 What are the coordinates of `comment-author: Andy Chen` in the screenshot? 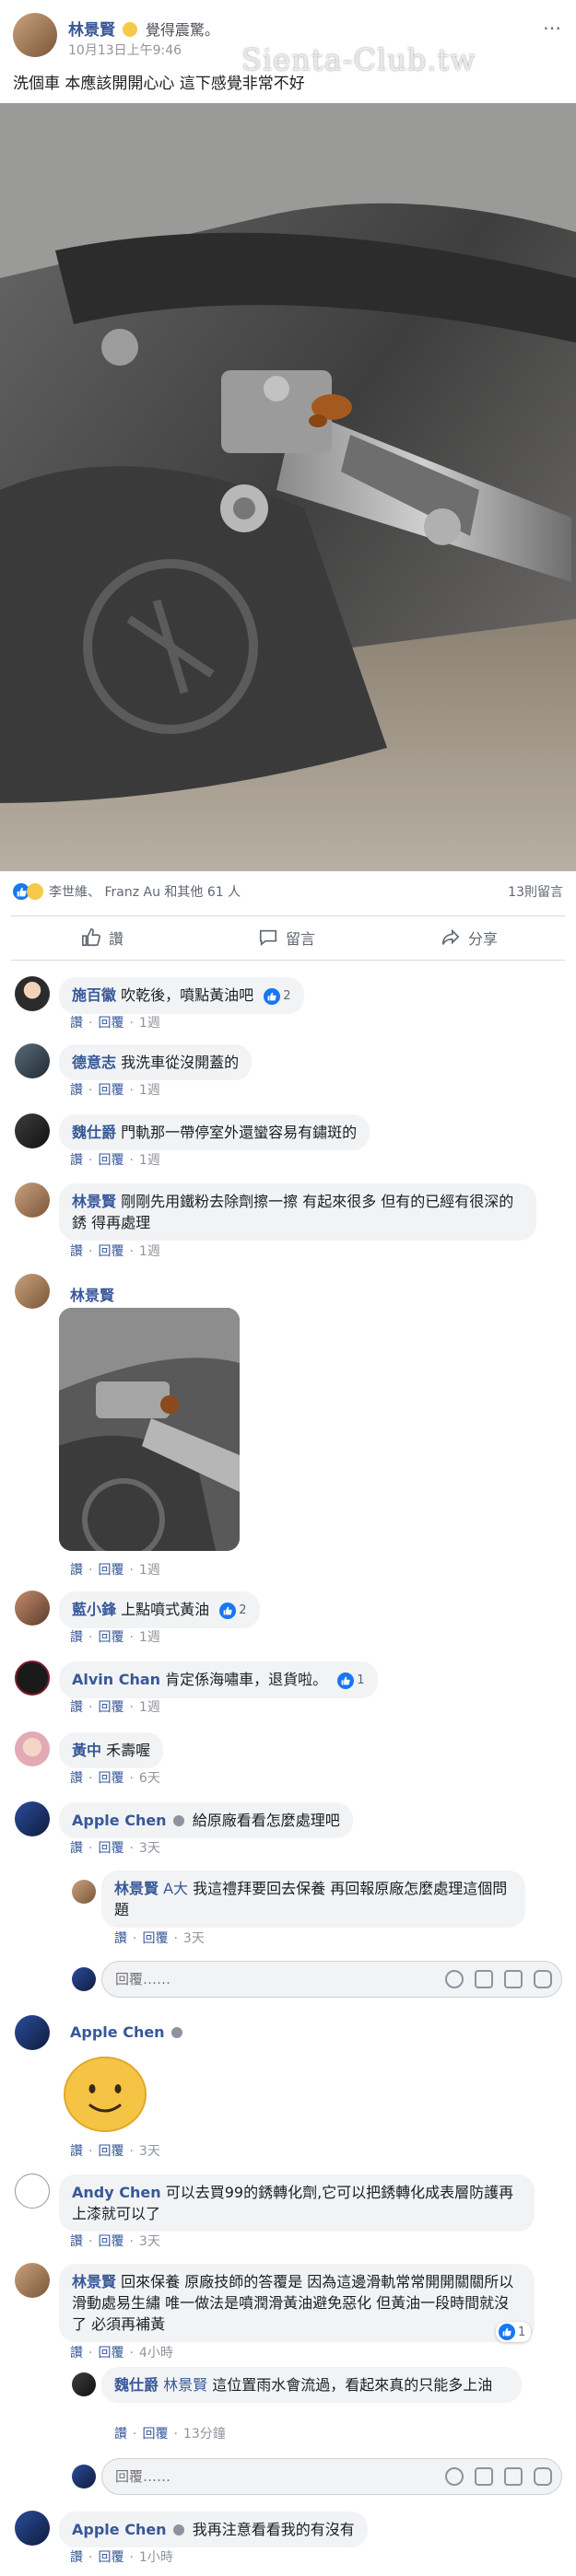 It's located at (116, 2192).